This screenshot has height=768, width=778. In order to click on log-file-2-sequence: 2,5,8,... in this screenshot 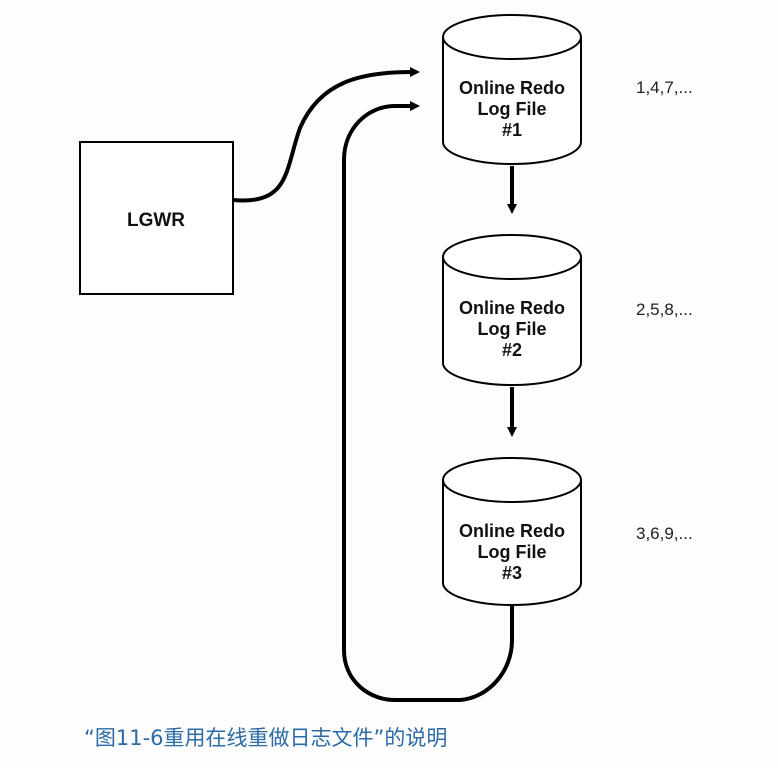, I will do `click(664, 309)`.